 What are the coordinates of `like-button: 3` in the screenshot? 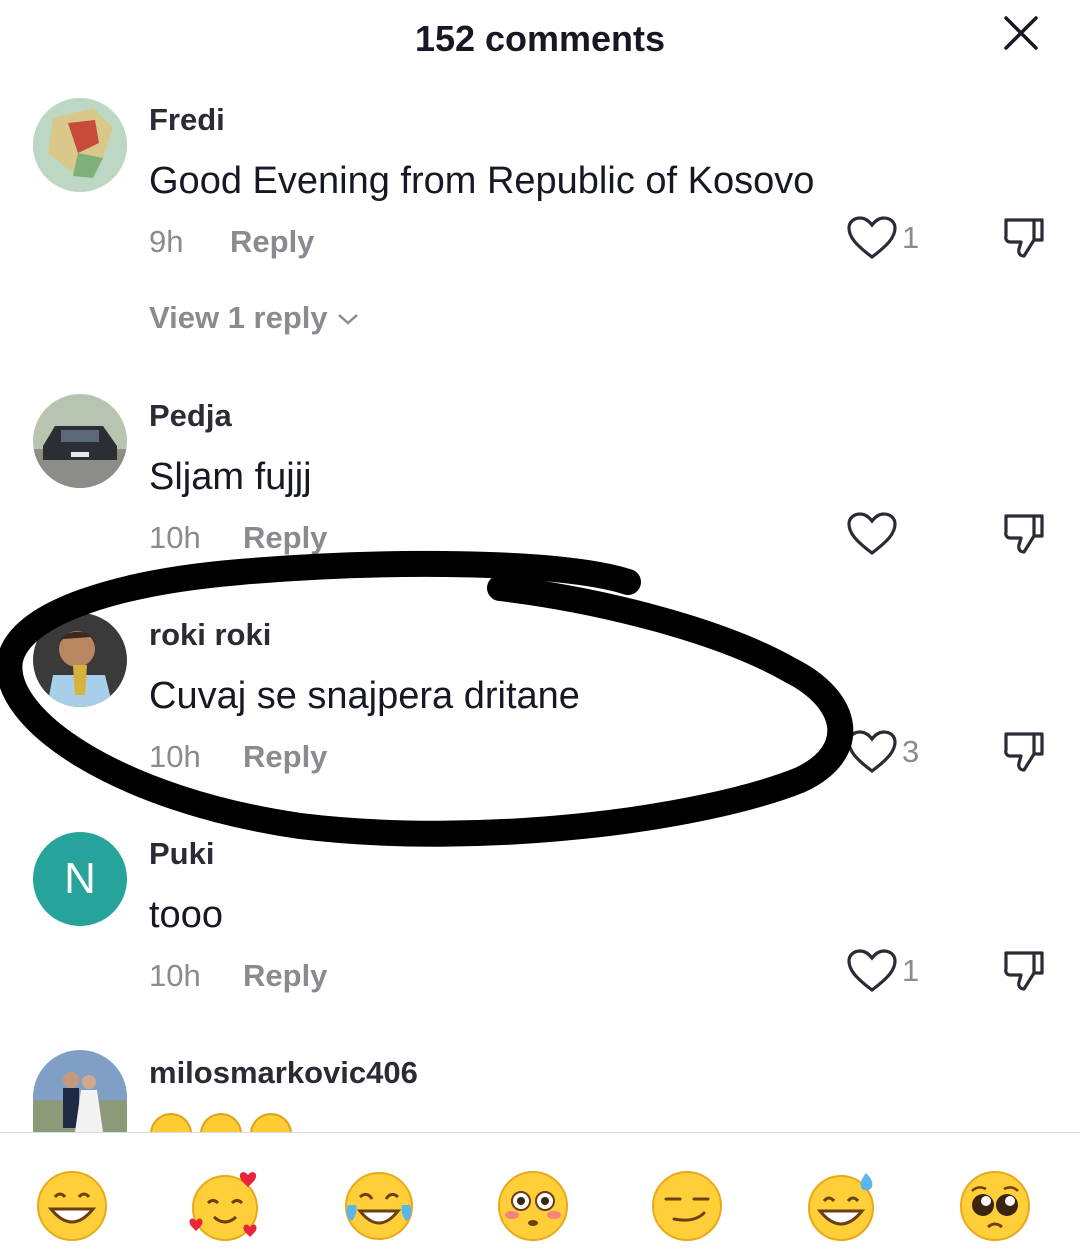 It's located at (882, 752).